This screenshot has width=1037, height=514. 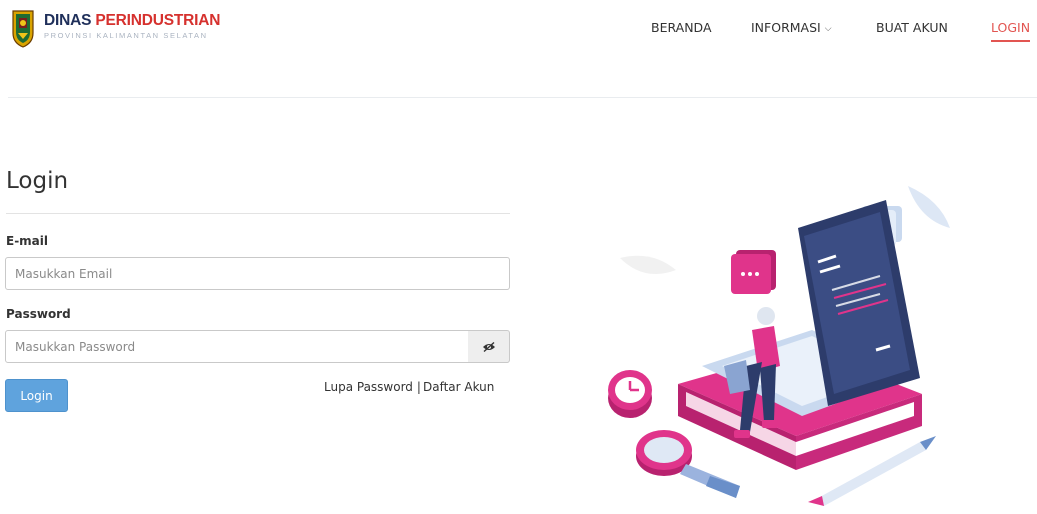 I want to click on email-label: E-mail, so click(x=27, y=241).